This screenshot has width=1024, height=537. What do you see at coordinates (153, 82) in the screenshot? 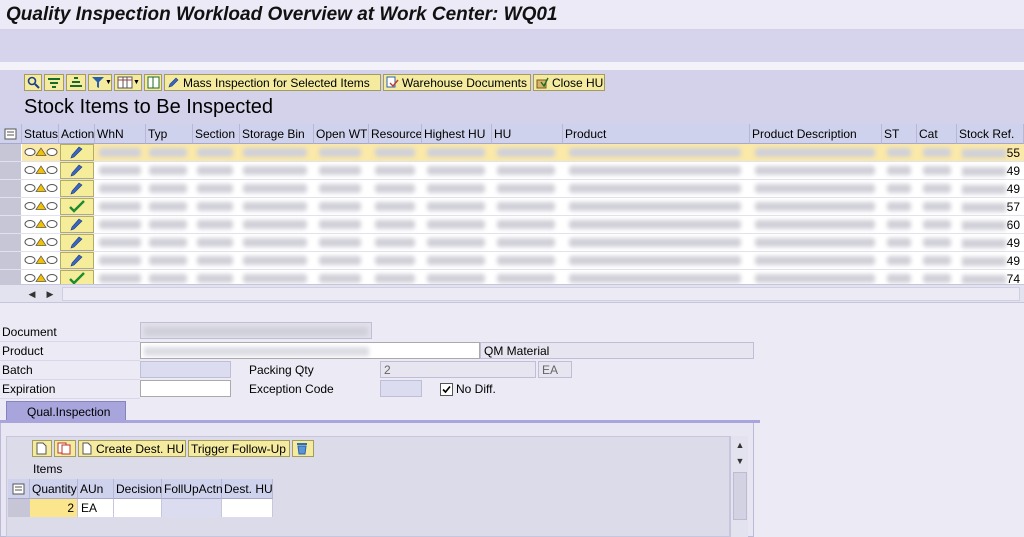
I see `columns-button` at bounding box center [153, 82].